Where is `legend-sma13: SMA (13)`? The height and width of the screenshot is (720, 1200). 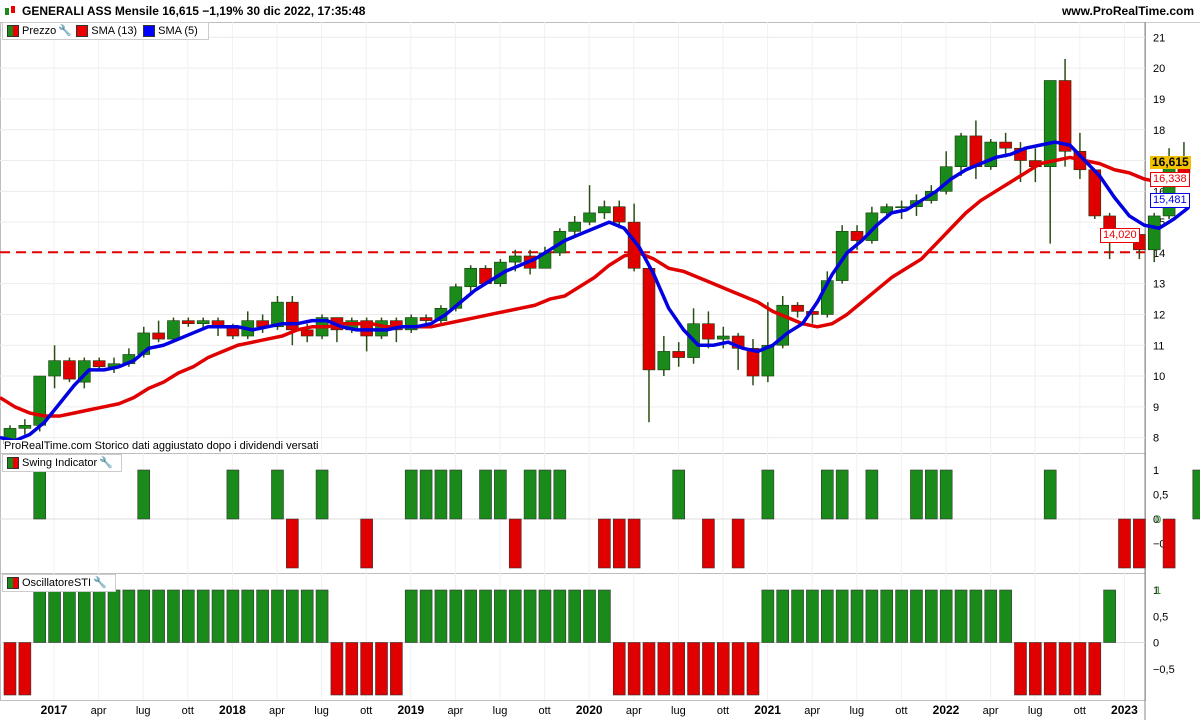
legend-sma13: SMA (13) is located at coordinates (106, 31).